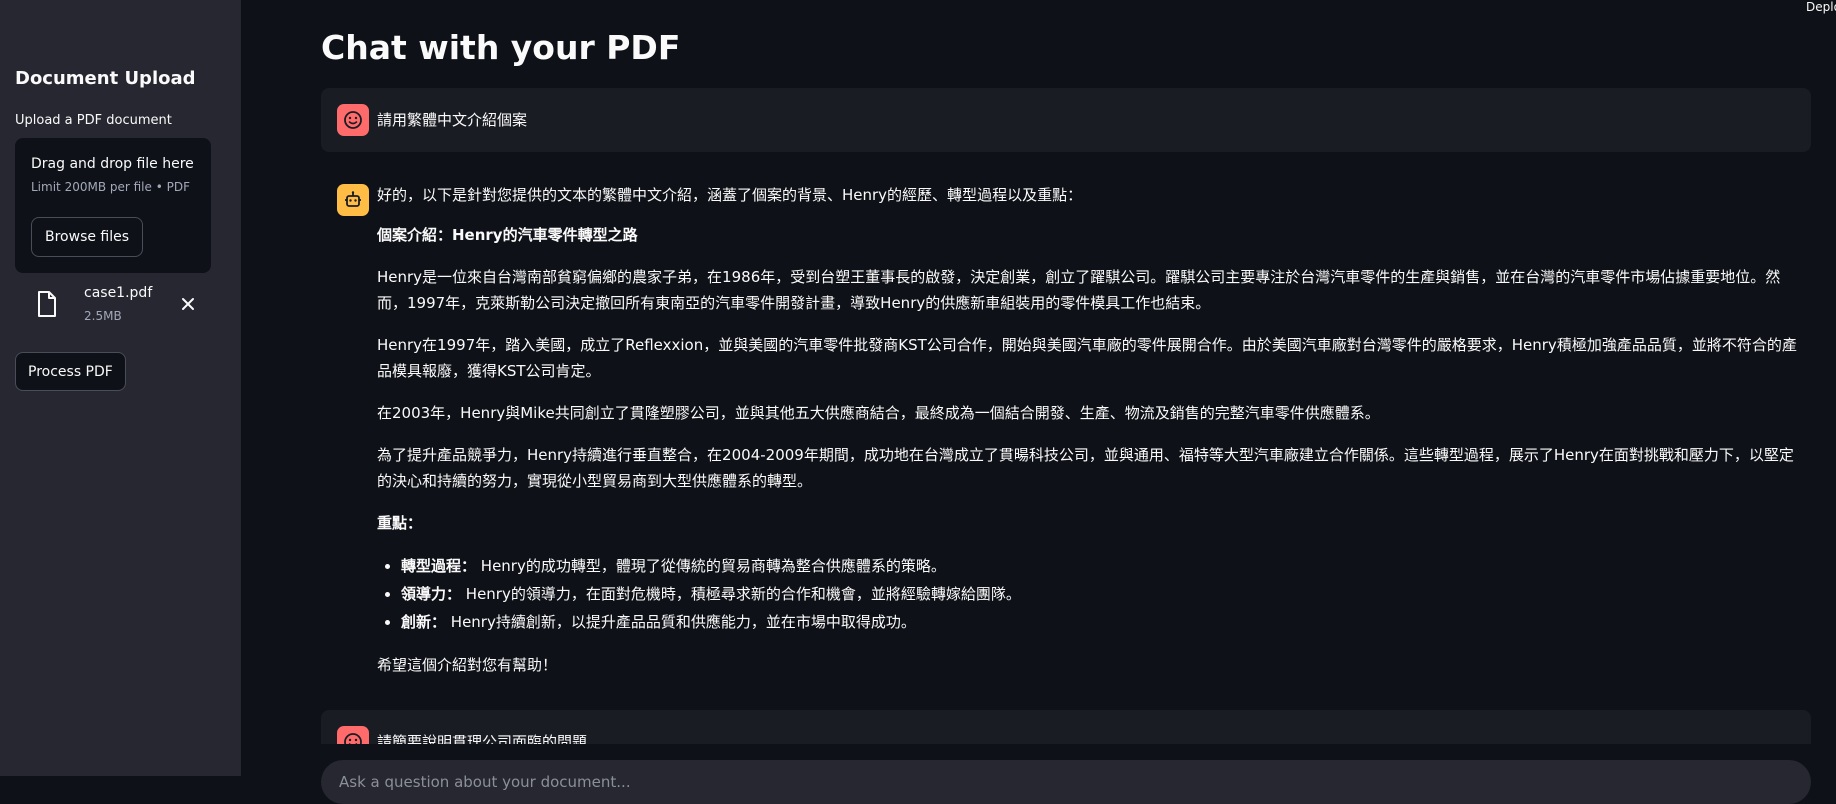 This screenshot has height=804, width=1836. What do you see at coordinates (1066, 782) in the screenshot?
I see `chat-input` at bounding box center [1066, 782].